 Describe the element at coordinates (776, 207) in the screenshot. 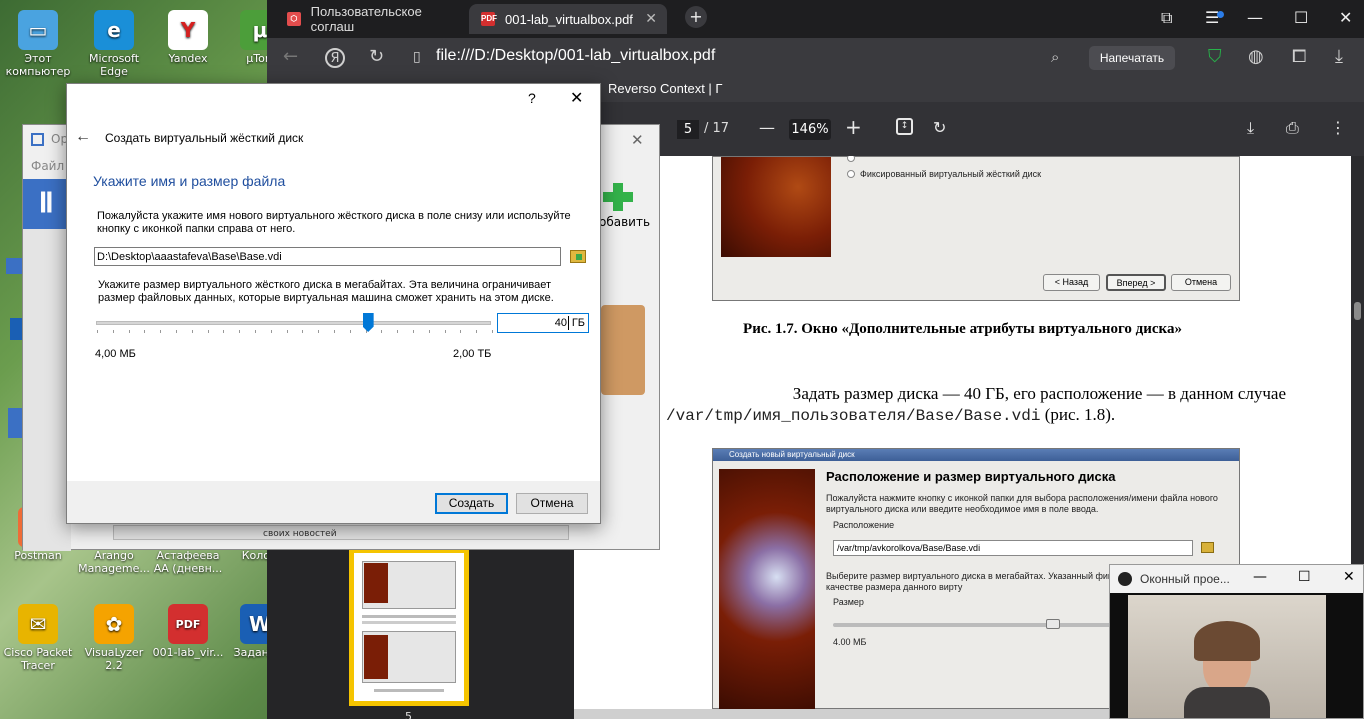

I see `virtualbox-logo-image` at that location.